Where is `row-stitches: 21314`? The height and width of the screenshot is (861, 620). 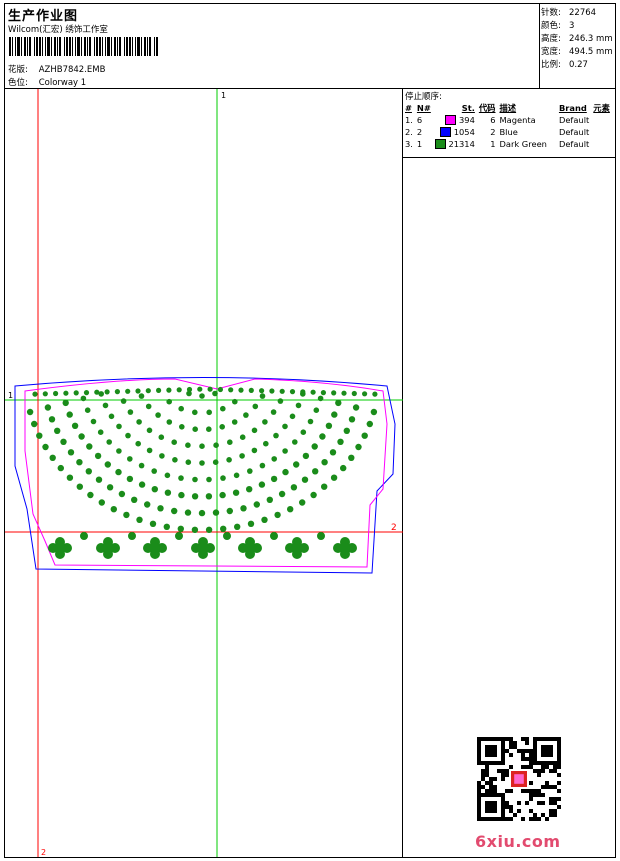 row-stitches: 21314 is located at coordinates (461, 143).